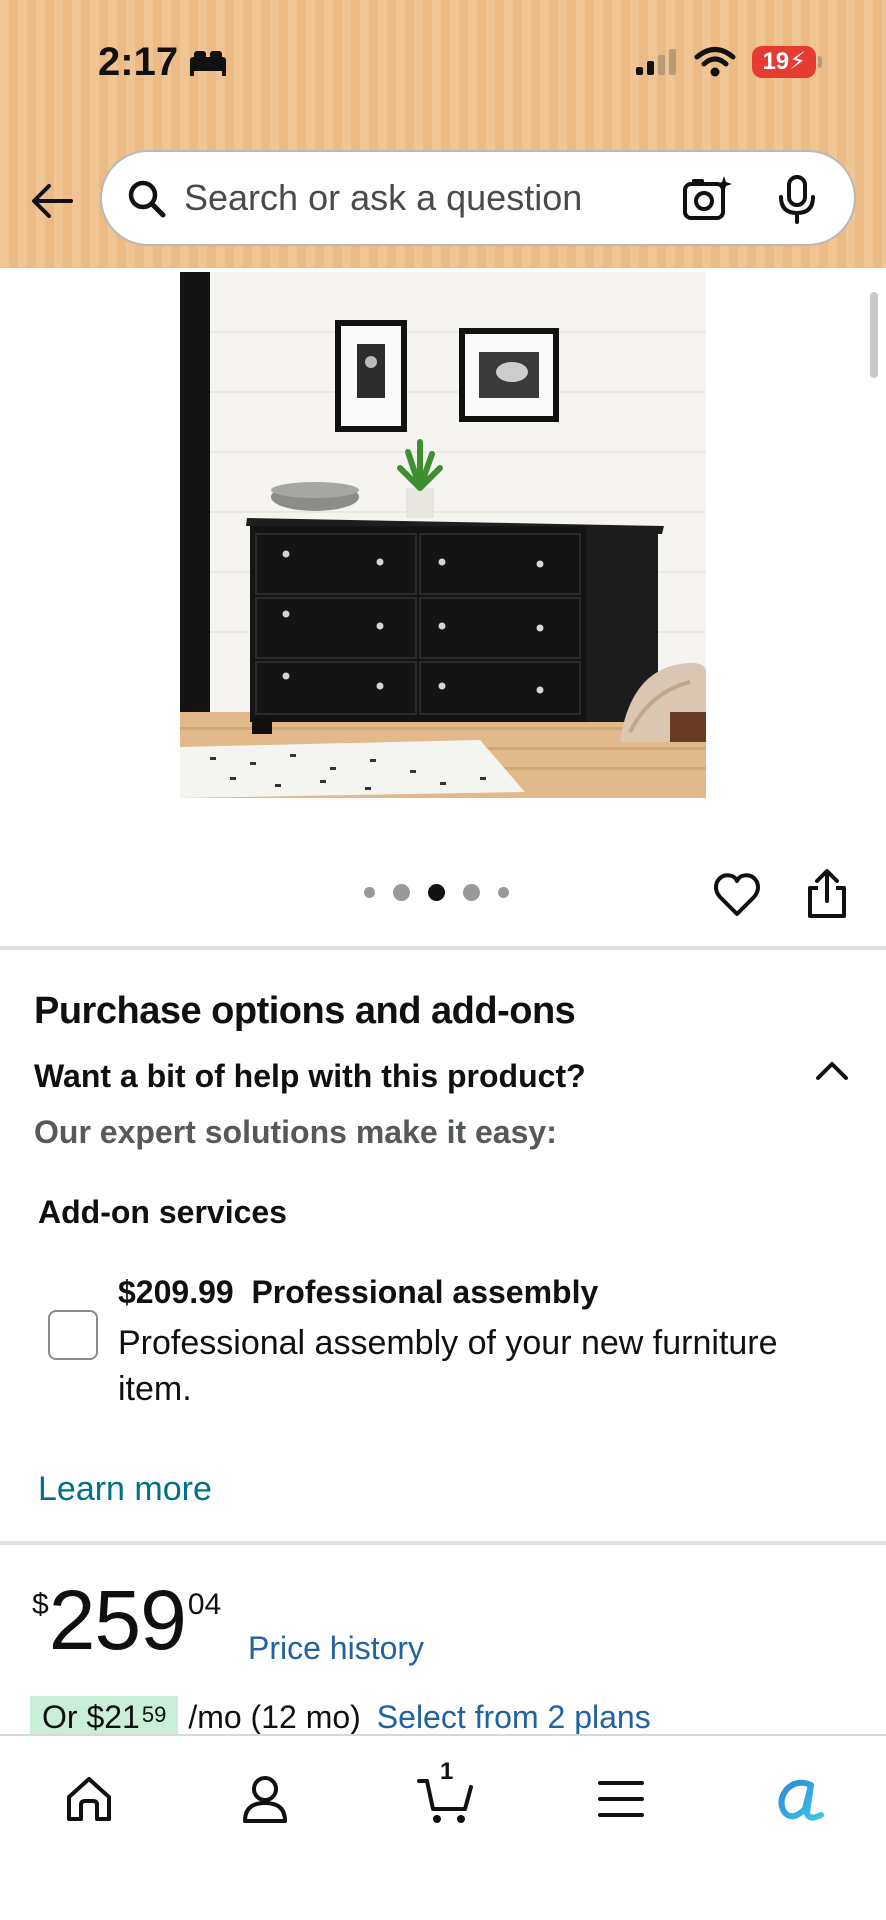 The height and width of the screenshot is (1920, 886). Describe the element at coordinates (797, 199) in the screenshot. I see `microphone-icon` at that location.